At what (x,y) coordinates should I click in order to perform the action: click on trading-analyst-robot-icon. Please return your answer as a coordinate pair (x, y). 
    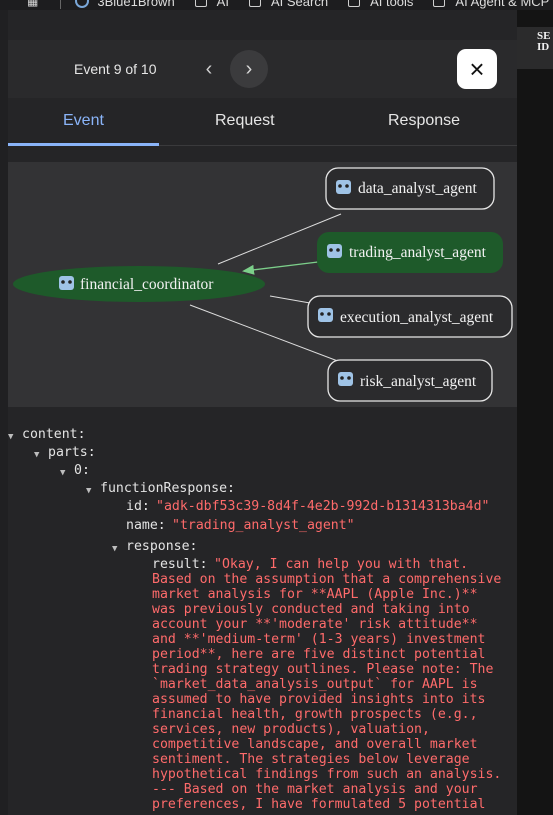
    Looking at the image, I should click on (334, 251).